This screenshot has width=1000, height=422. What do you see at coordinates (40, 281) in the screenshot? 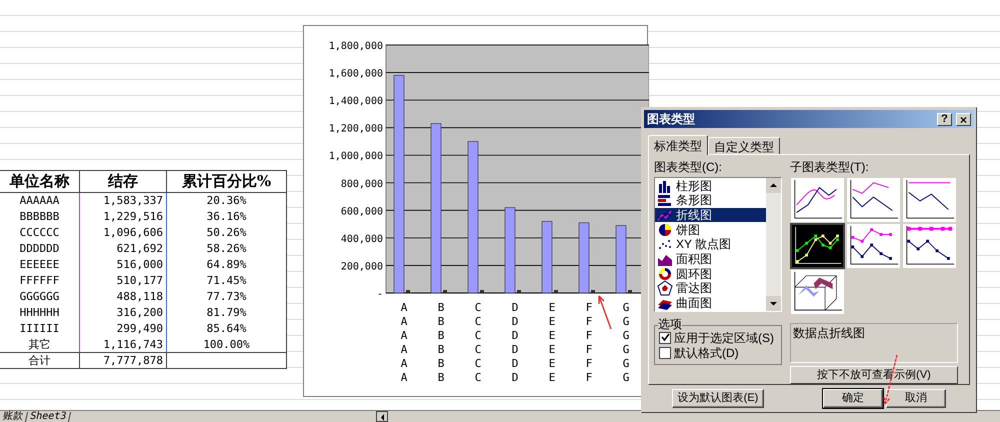
I see `table-cell: FFFFFF` at bounding box center [40, 281].